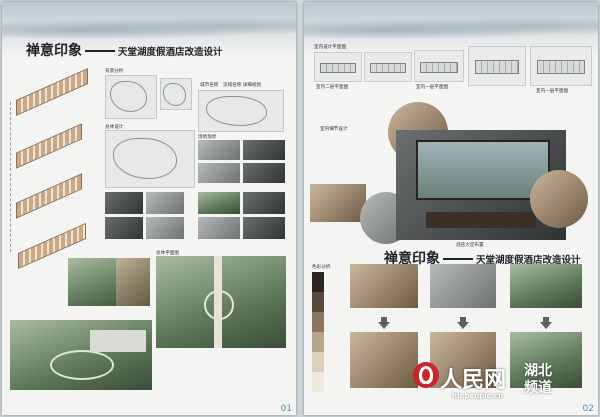 This screenshot has width=600, height=417. I want to click on watermark-region-bottom: 频道, so click(538, 388).